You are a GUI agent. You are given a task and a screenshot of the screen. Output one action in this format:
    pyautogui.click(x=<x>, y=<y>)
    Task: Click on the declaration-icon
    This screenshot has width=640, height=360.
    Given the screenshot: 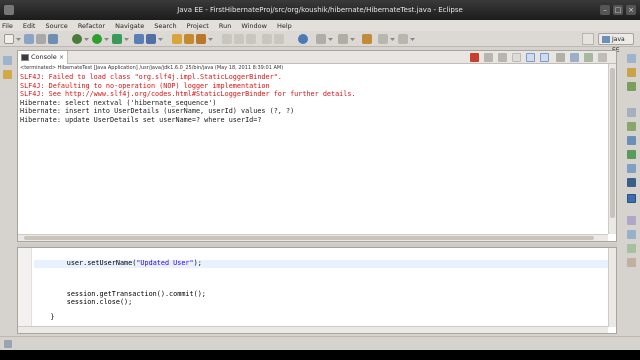 What is the action you would take?
    pyautogui.click(x=631, y=262)
    